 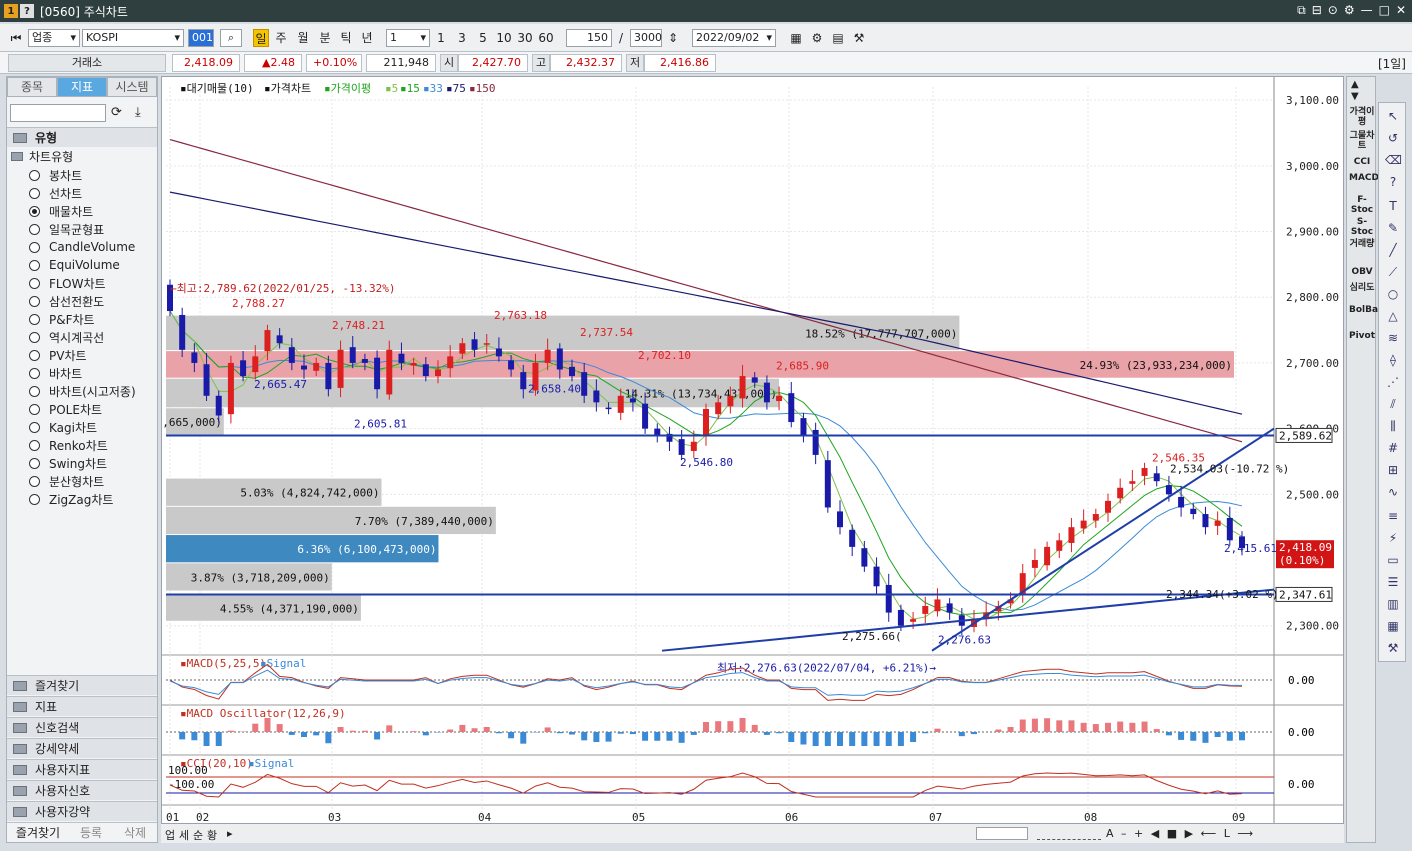 What do you see at coordinates (1355, 84) in the screenshot?
I see `scroll-up-icon: ▲` at bounding box center [1355, 84].